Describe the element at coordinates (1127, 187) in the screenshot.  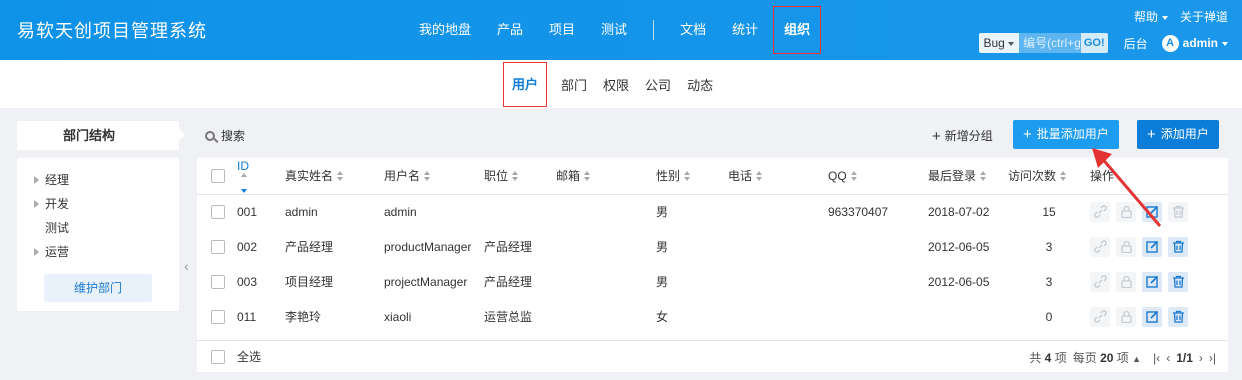
I see `annotation-arrow-icon` at that location.